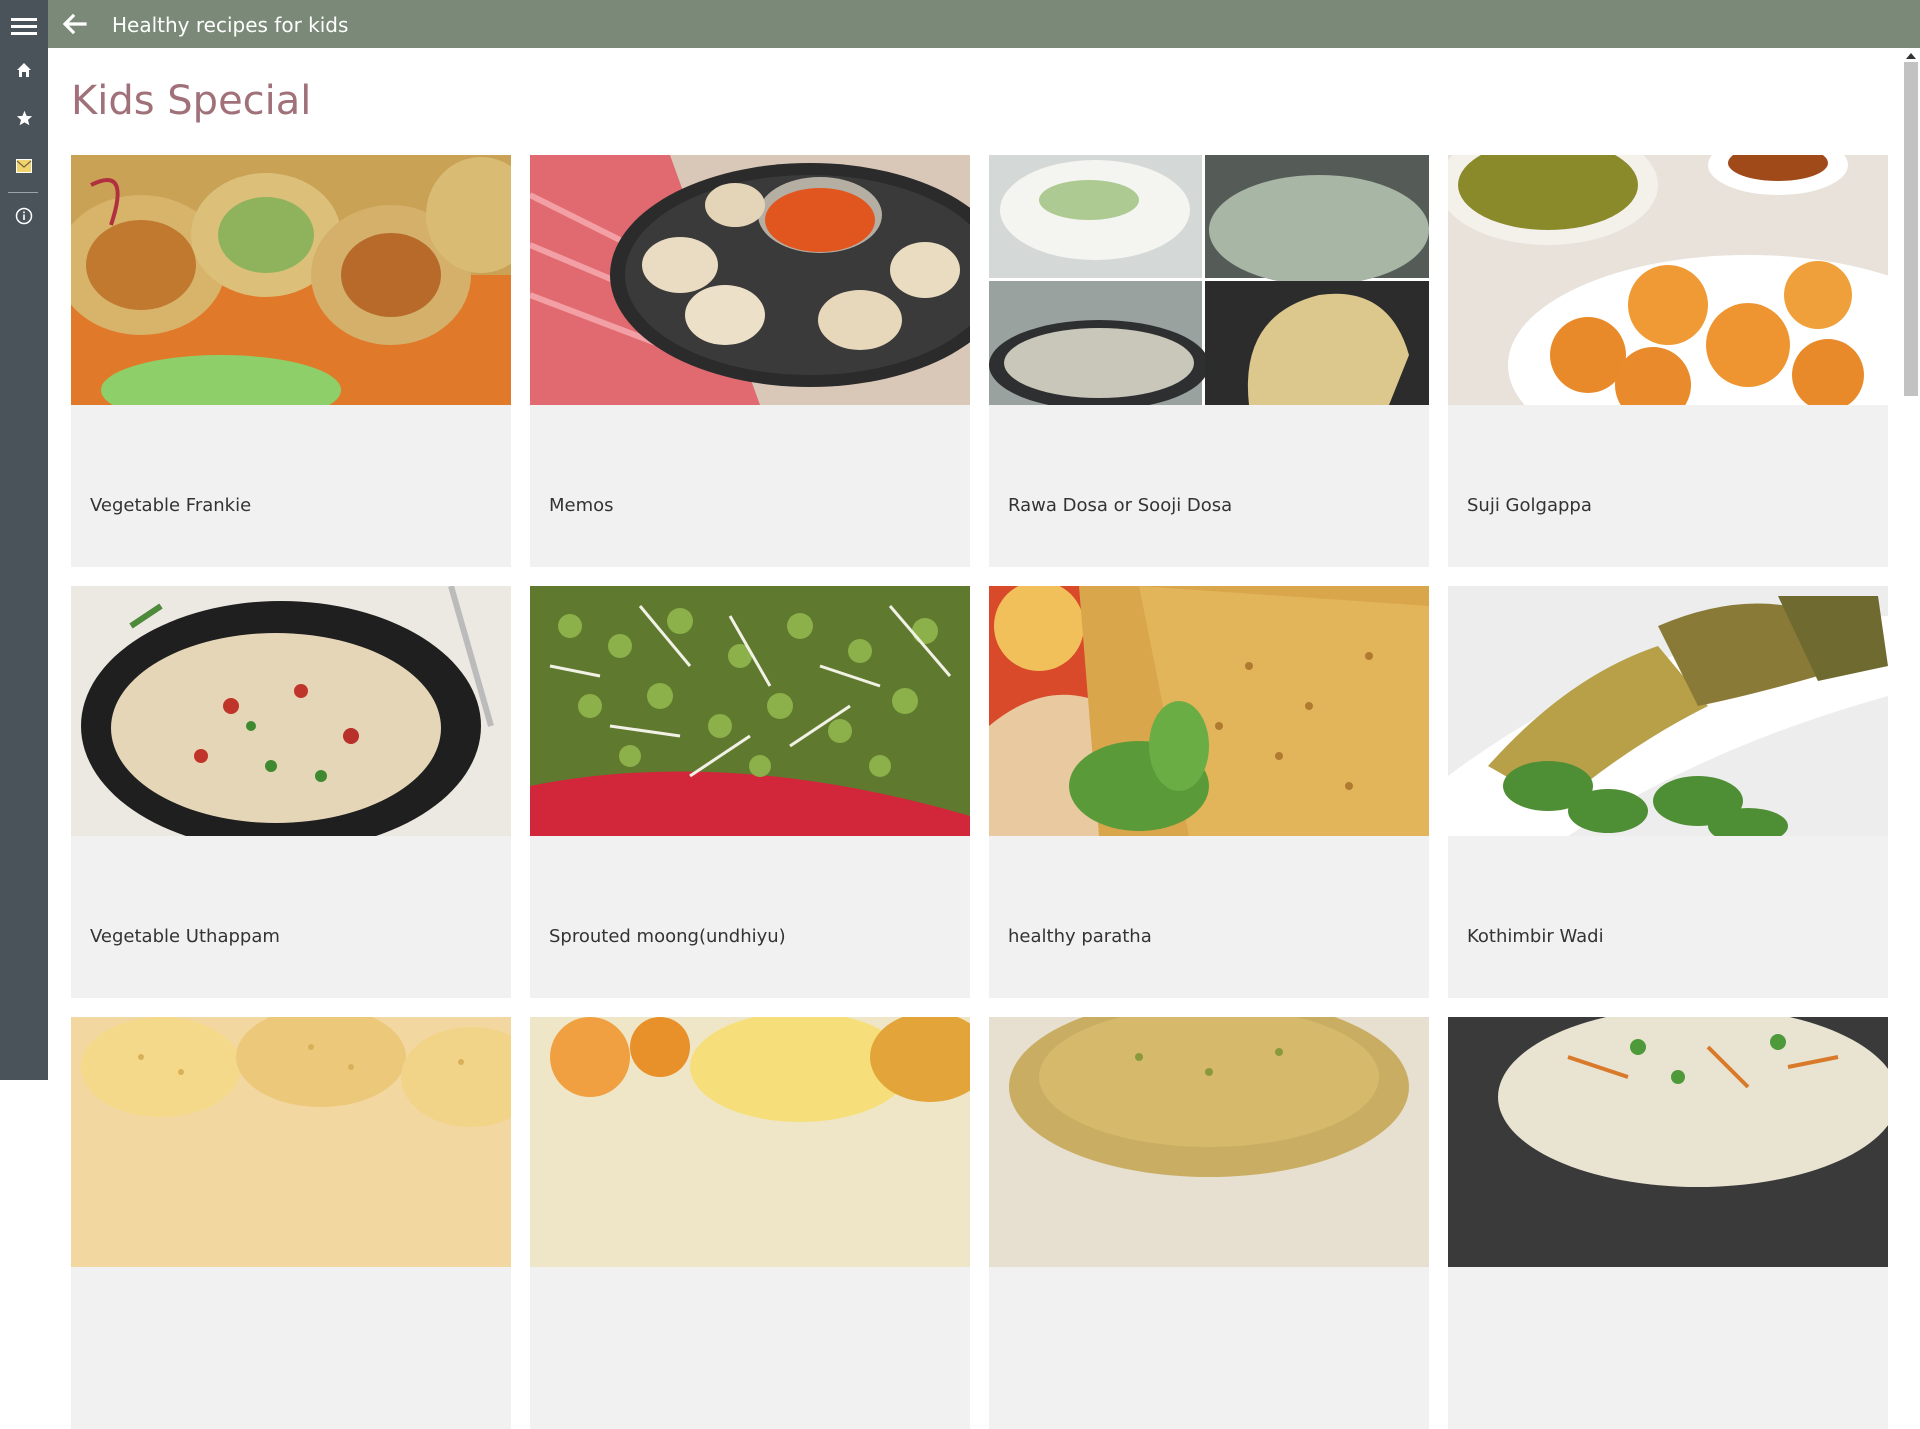 The width and height of the screenshot is (1920, 1429). What do you see at coordinates (191, 101) in the screenshot?
I see `page-title: Kids Special` at bounding box center [191, 101].